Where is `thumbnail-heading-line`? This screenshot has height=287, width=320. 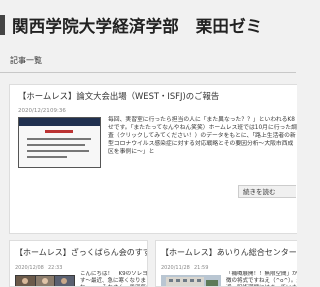
thumbnail-heading-line is located at coordinates (59, 131).